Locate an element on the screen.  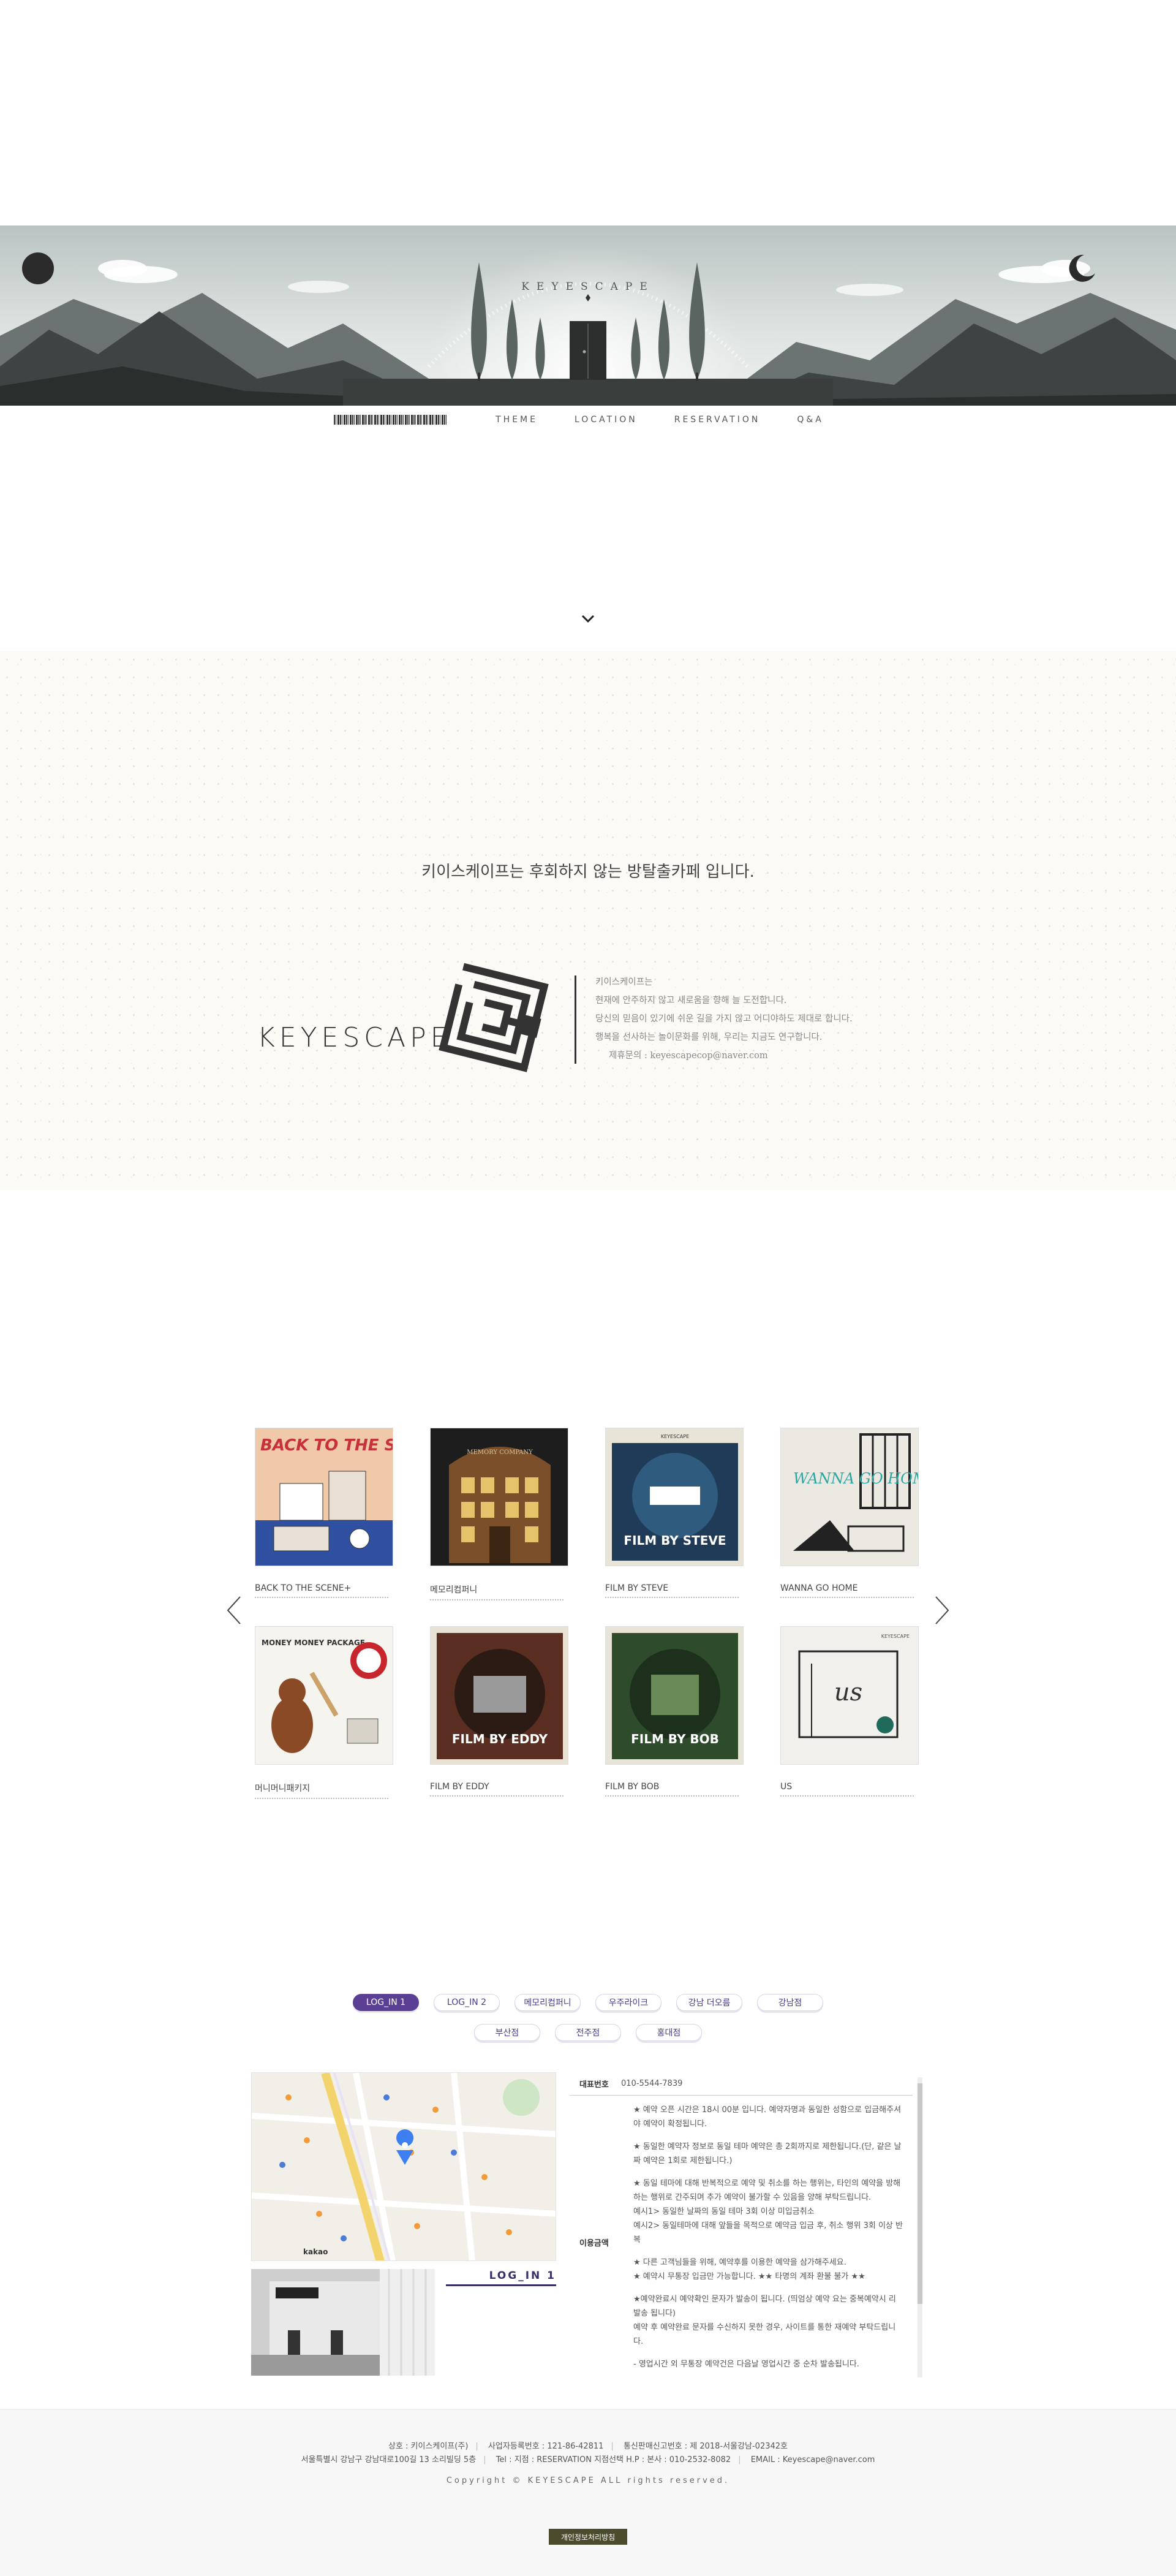
svg-text: kakao is located at coordinates (315, 2252).